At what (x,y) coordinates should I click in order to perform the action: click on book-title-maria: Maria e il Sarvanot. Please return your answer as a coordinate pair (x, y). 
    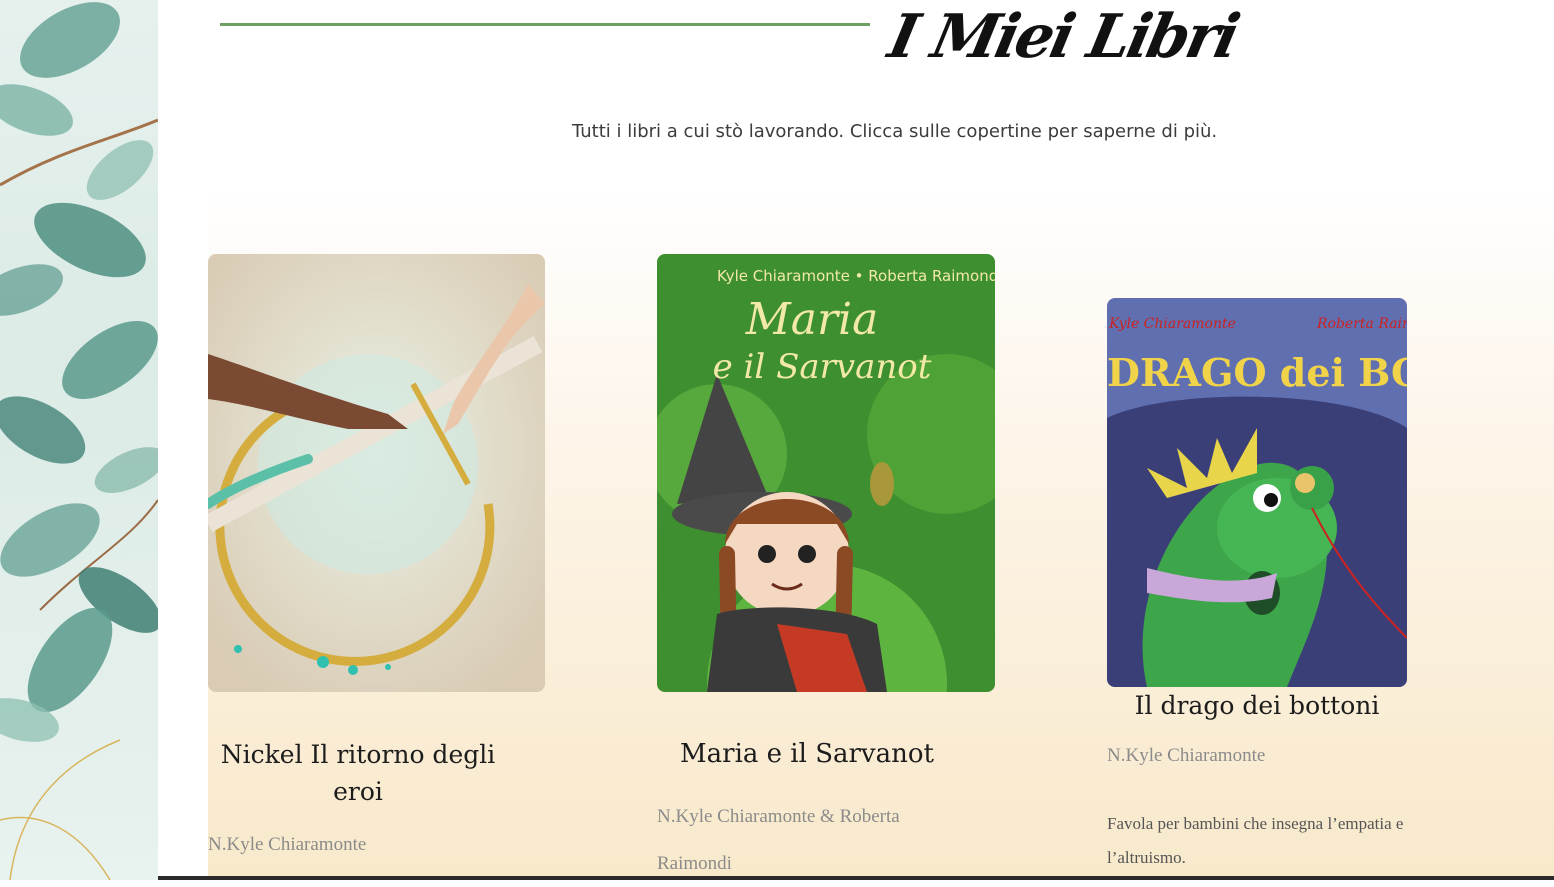
    Looking at the image, I should click on (807, 754).